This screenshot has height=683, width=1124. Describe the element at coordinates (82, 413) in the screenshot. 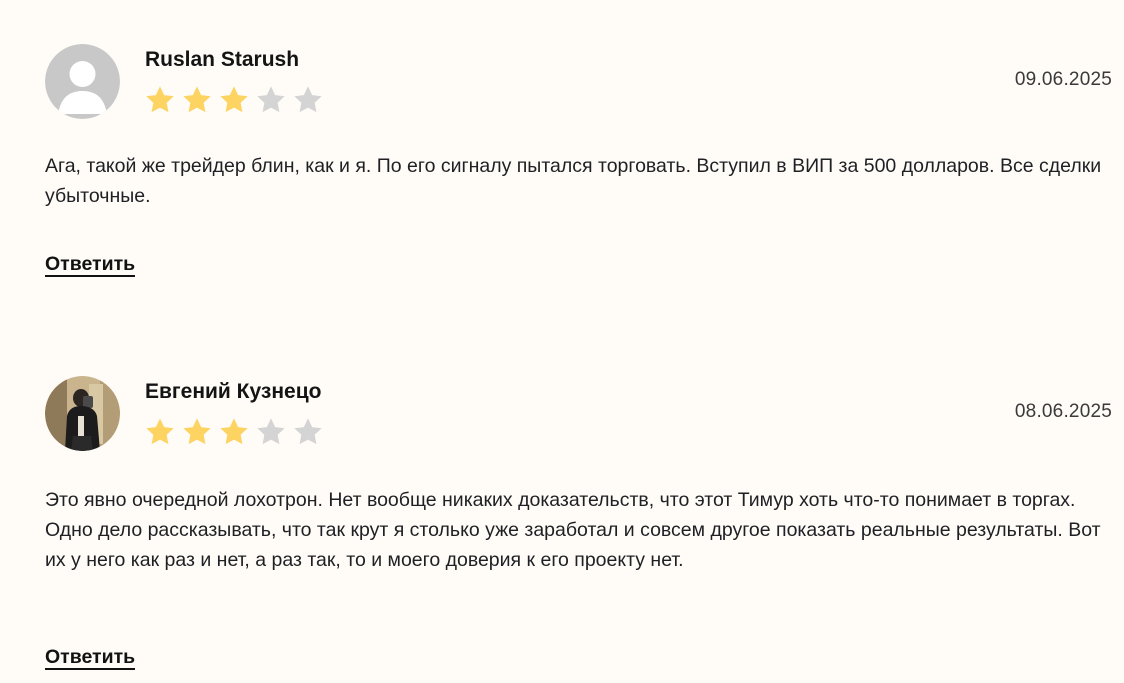

I see `user-photo-avatar` at that location.